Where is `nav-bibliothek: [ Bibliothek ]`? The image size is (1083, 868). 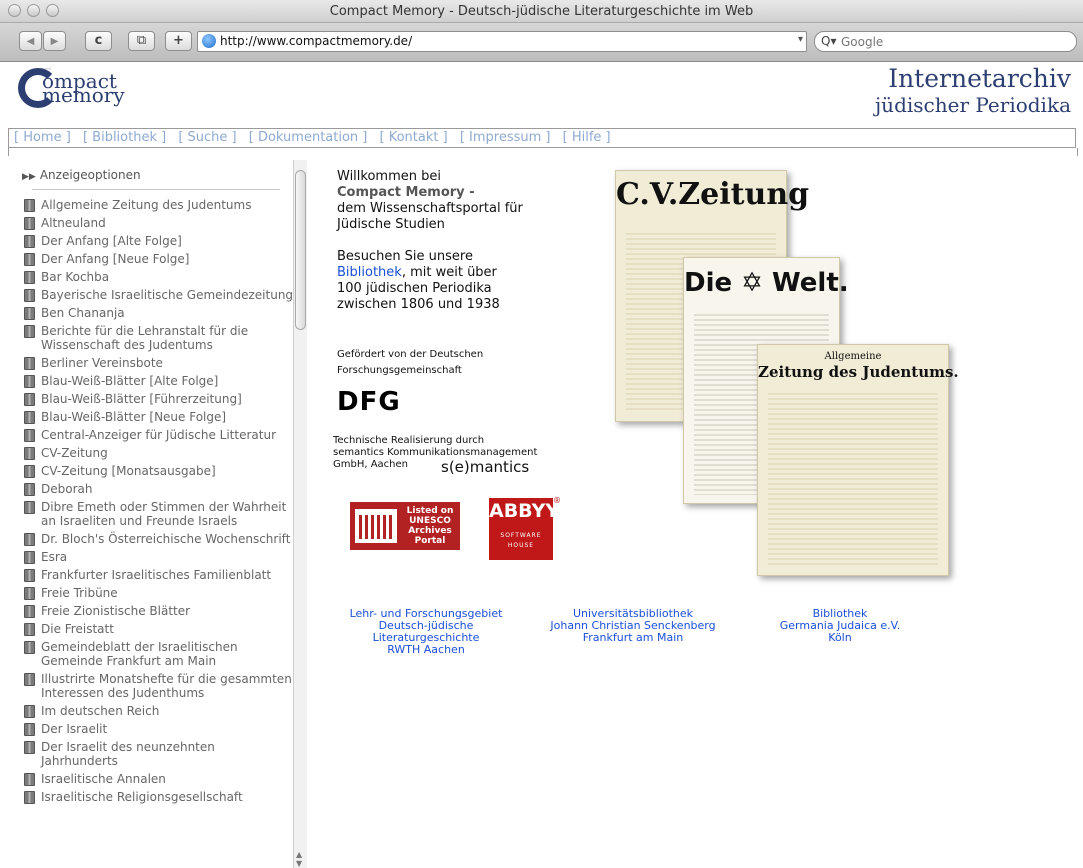 nav-bibliothek: [ Bibliothek ] is located at coordinates (124, 137).